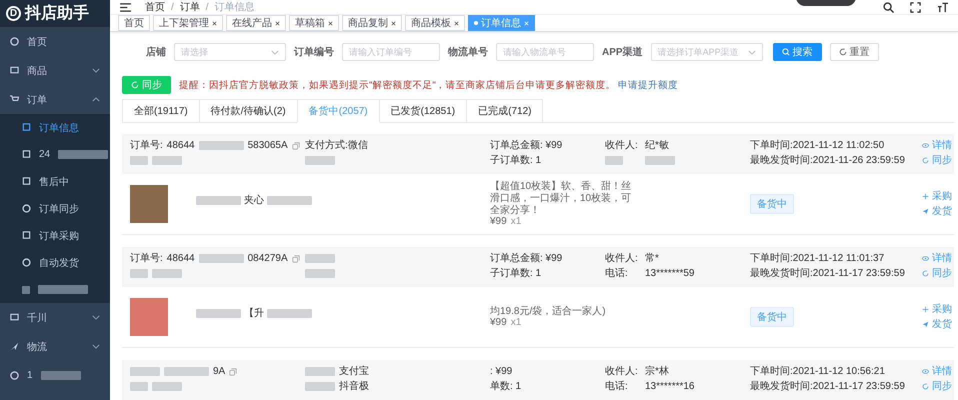 The image size is (958, 400). What do you see at coordinates (854, 52) in the screenshot?
I see `reset-button: 重置` at bounding box center [854, 52].